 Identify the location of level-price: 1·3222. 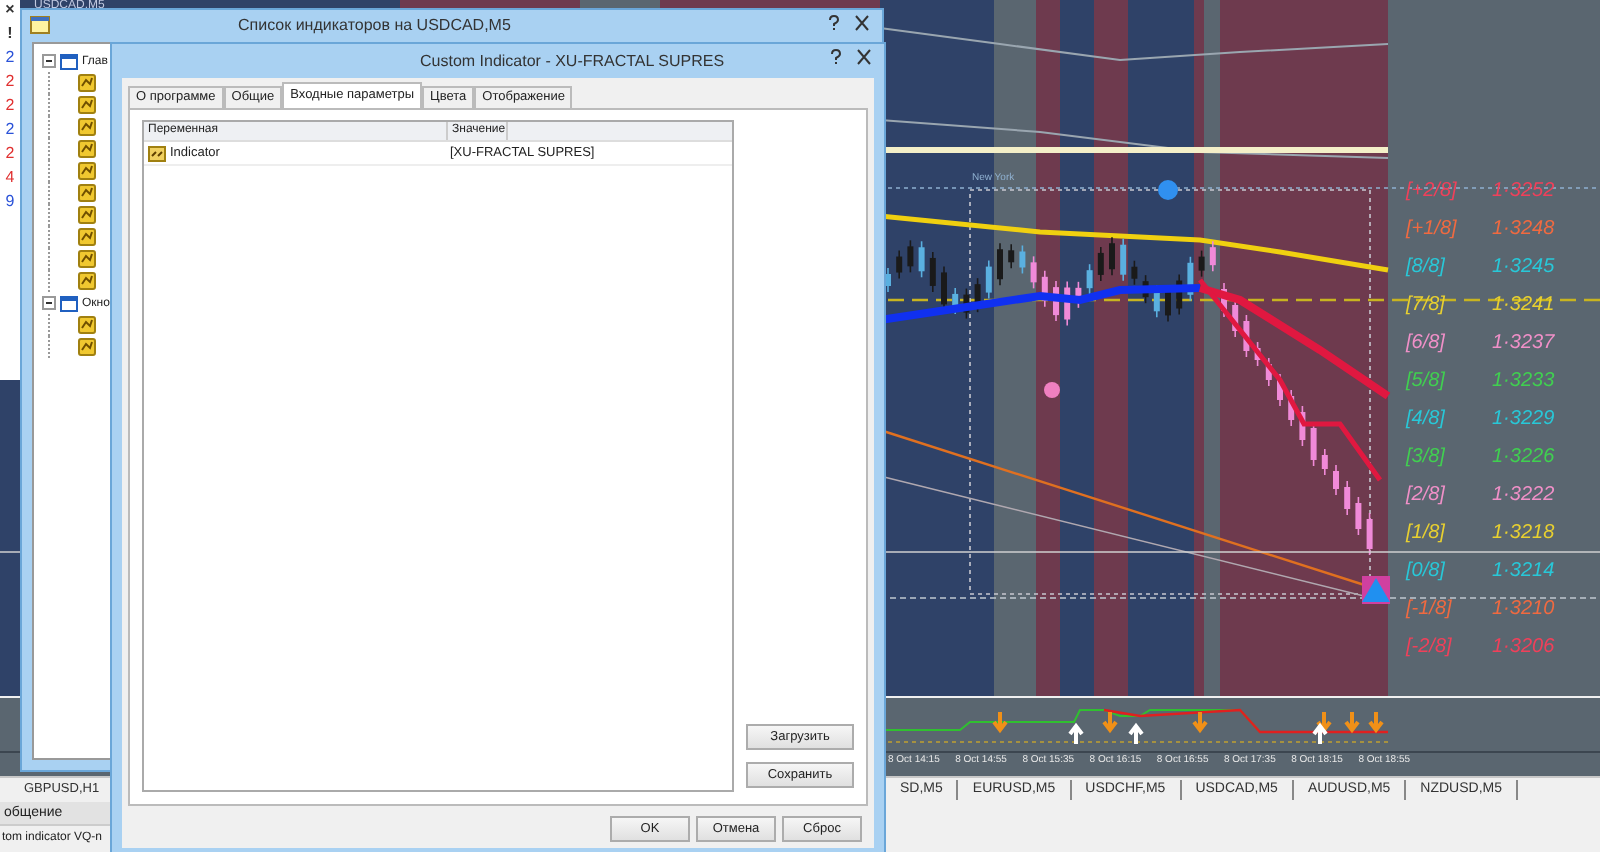
(1523, 495).